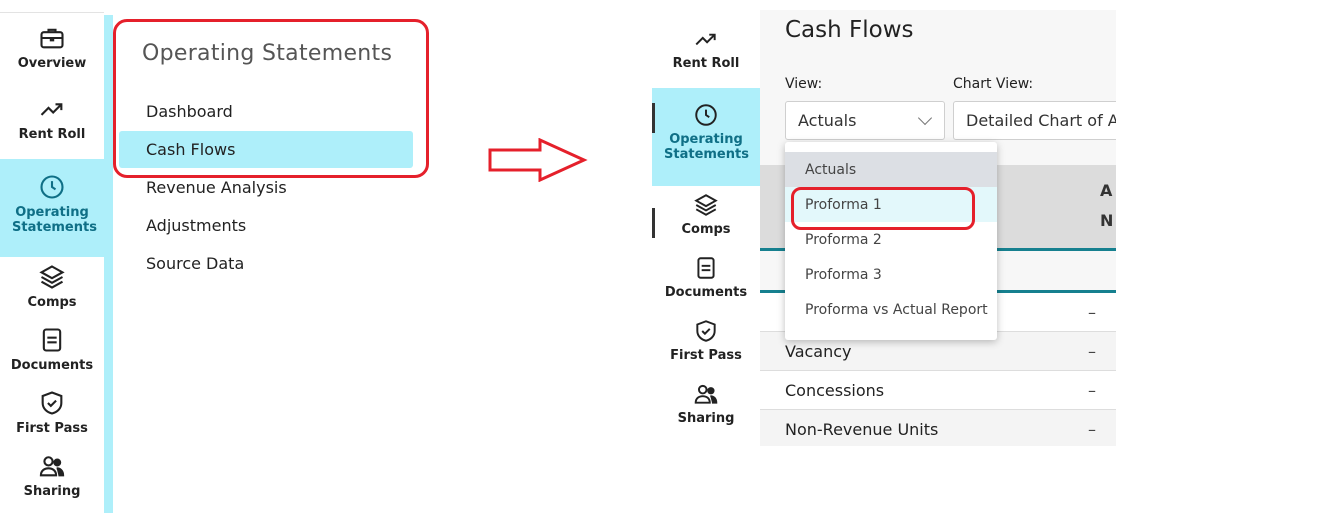  I want to click on chart-view-select: Detailed Chart of Ac, so click(1034, 120).